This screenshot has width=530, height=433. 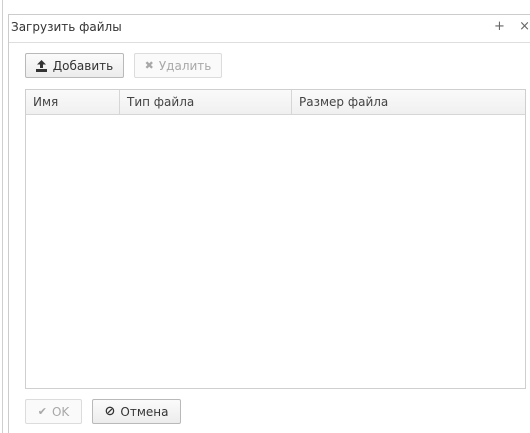 I want to click on cancel-label: Отмена, so click(x=144, y=411).